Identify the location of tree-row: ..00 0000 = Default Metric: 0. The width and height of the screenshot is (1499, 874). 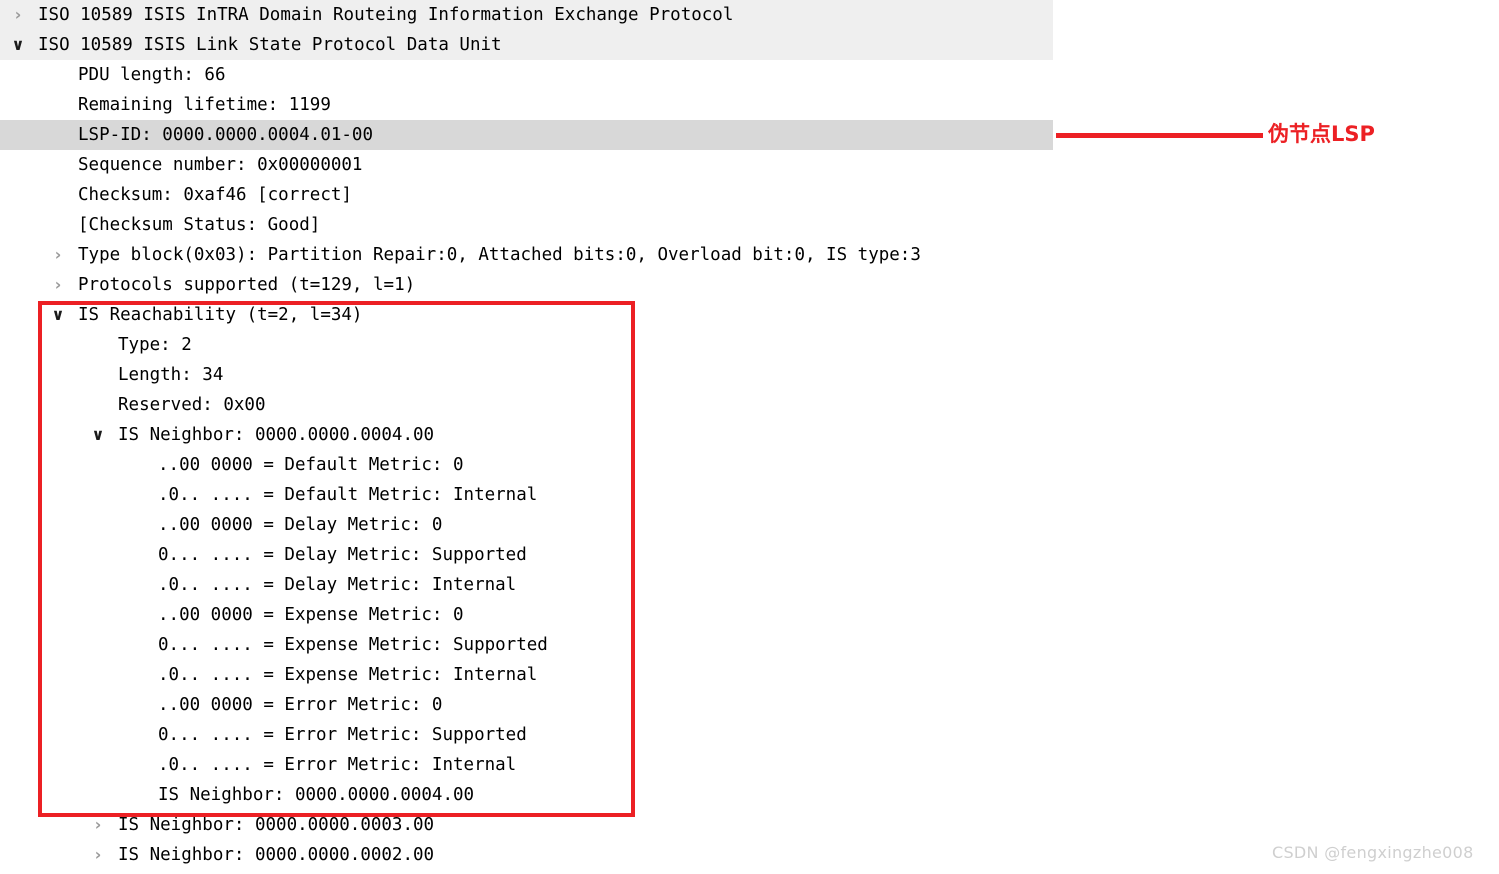
(749, 465).